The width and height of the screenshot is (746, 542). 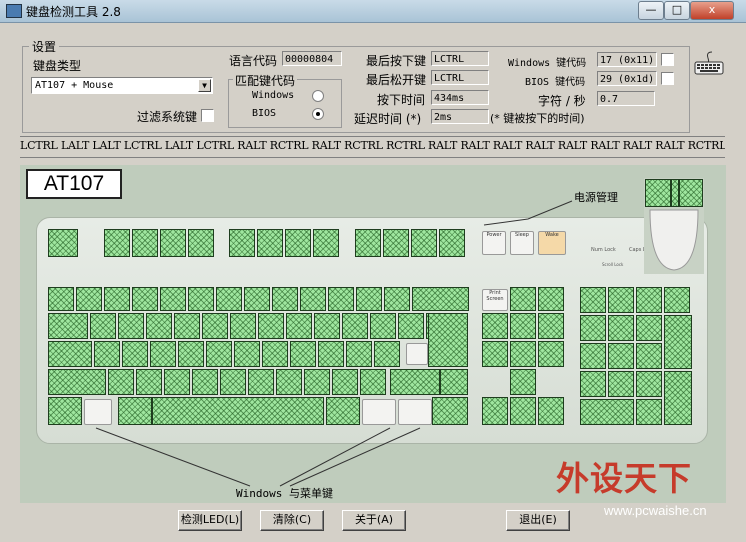 I want to click on bios-code-checkbox, so click(x=667, y=78).